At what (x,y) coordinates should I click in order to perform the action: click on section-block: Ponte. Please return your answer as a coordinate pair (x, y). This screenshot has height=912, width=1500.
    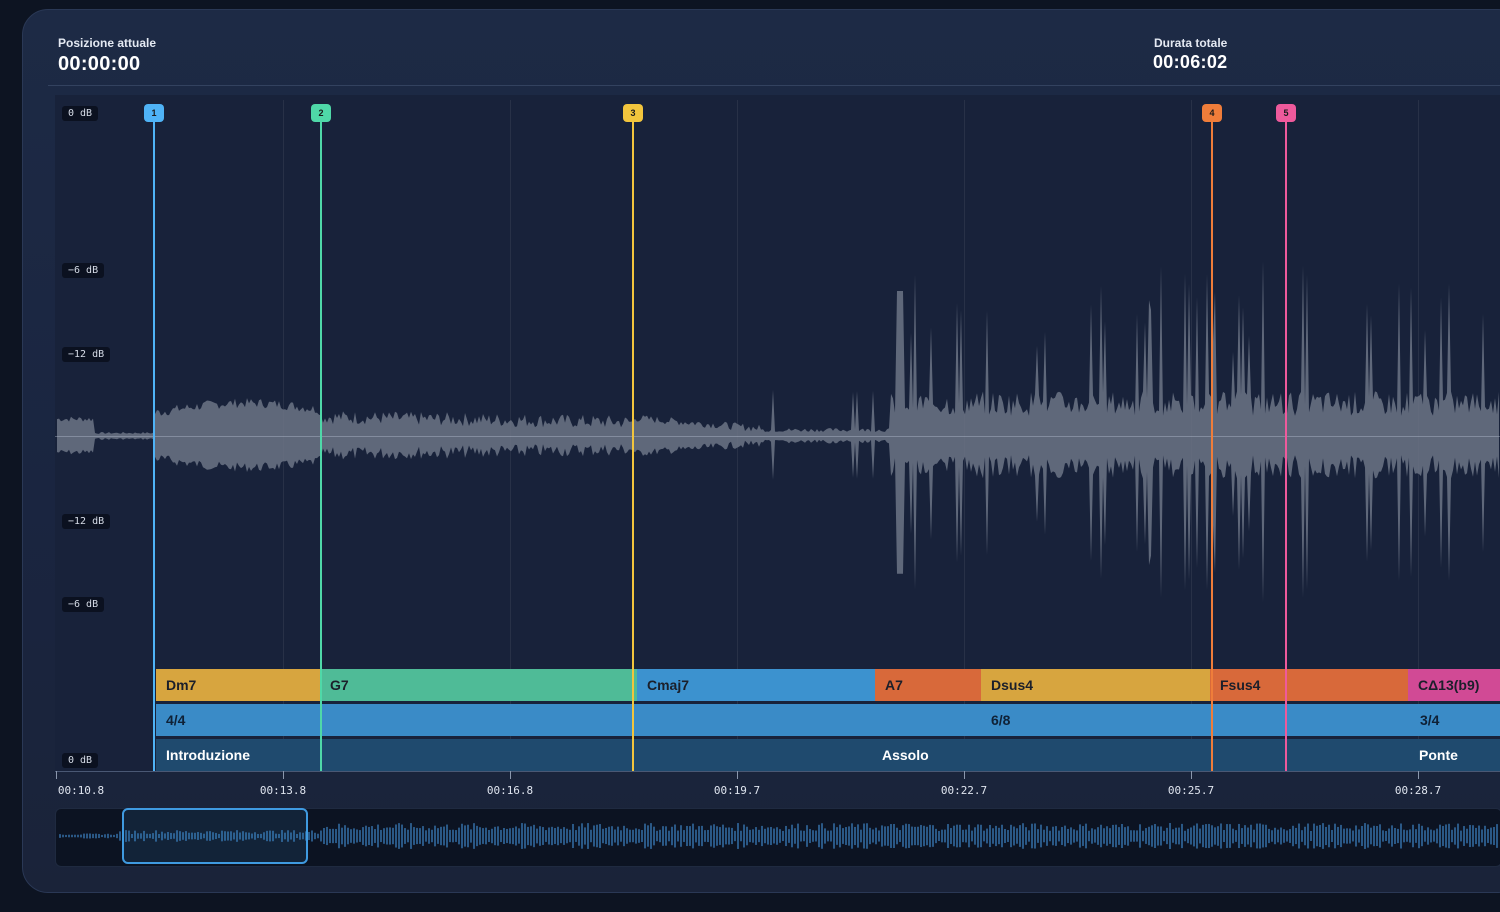
    Looking at the image, I should click on (1454, 755).